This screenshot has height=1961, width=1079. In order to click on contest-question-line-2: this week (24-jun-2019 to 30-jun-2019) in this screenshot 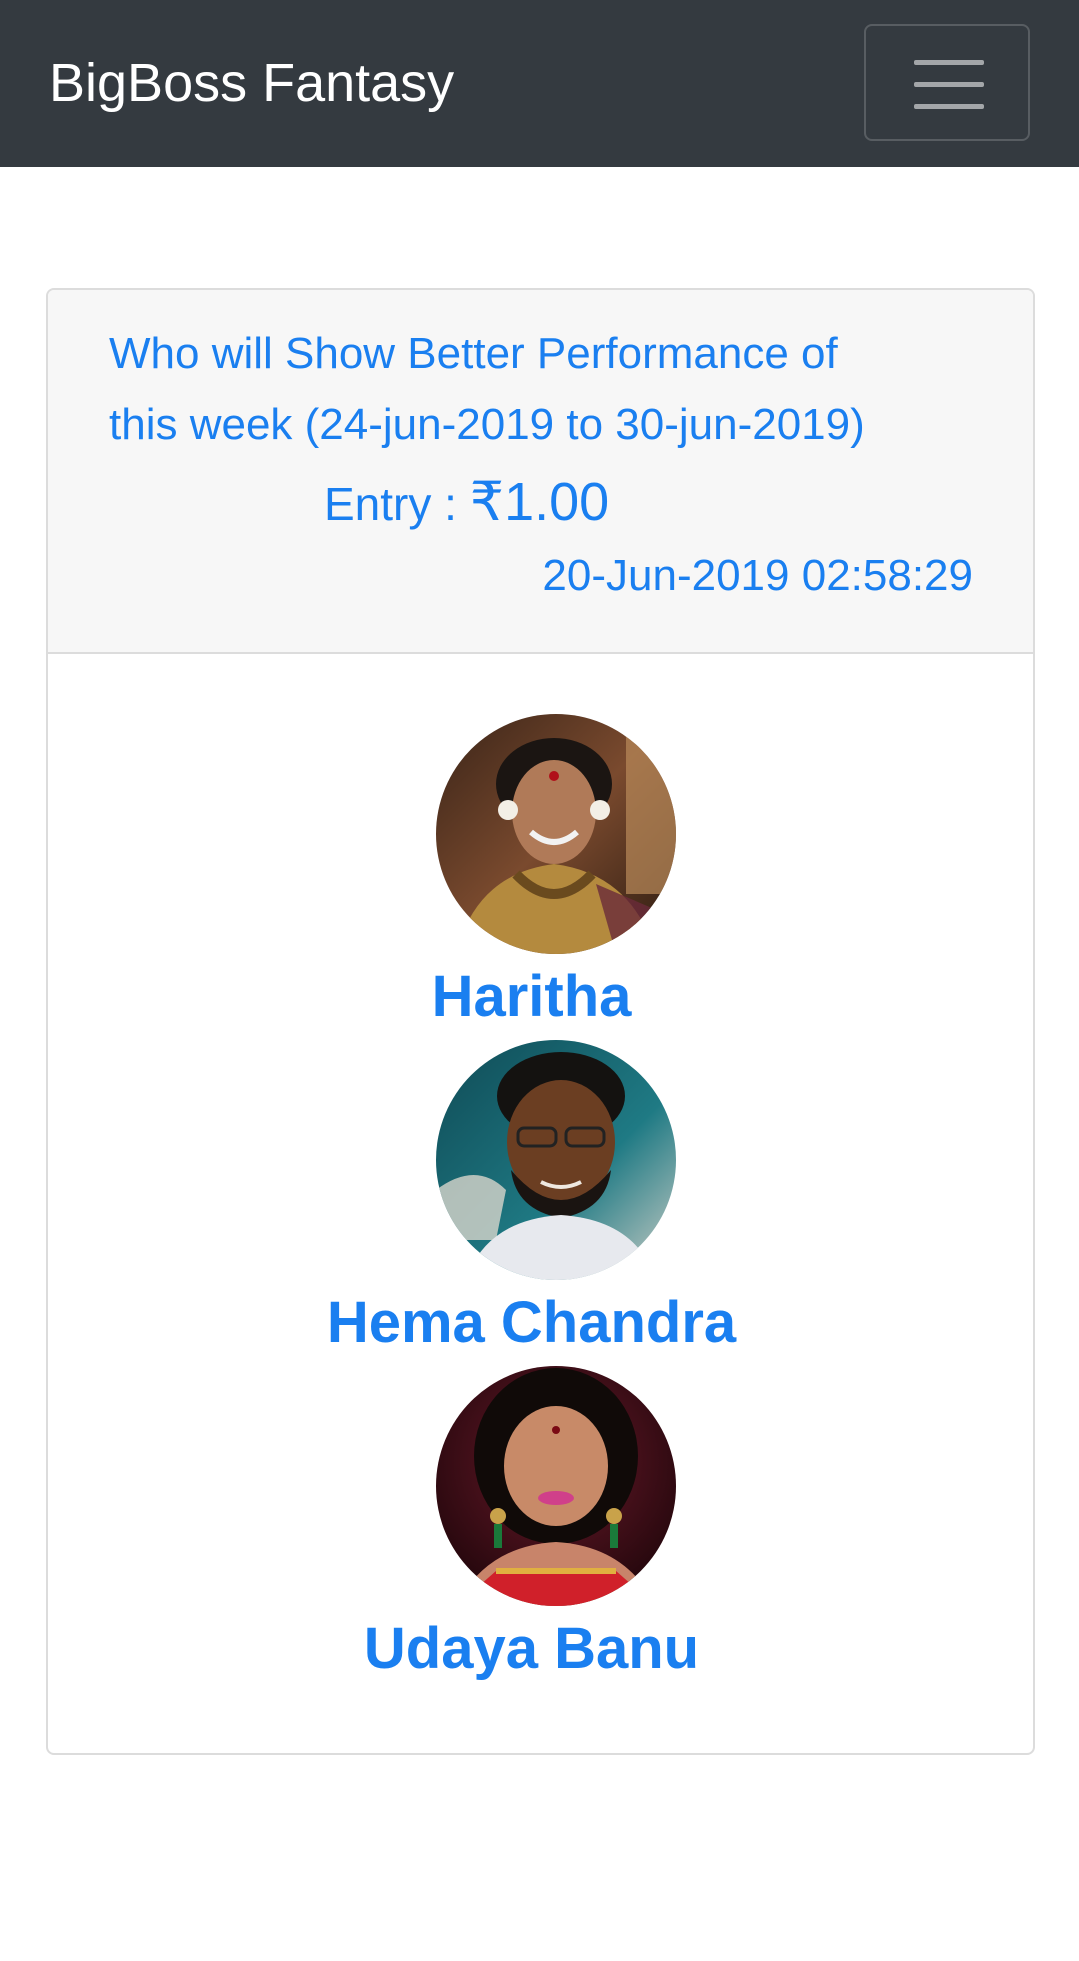, I will do `click(487, 424)`.